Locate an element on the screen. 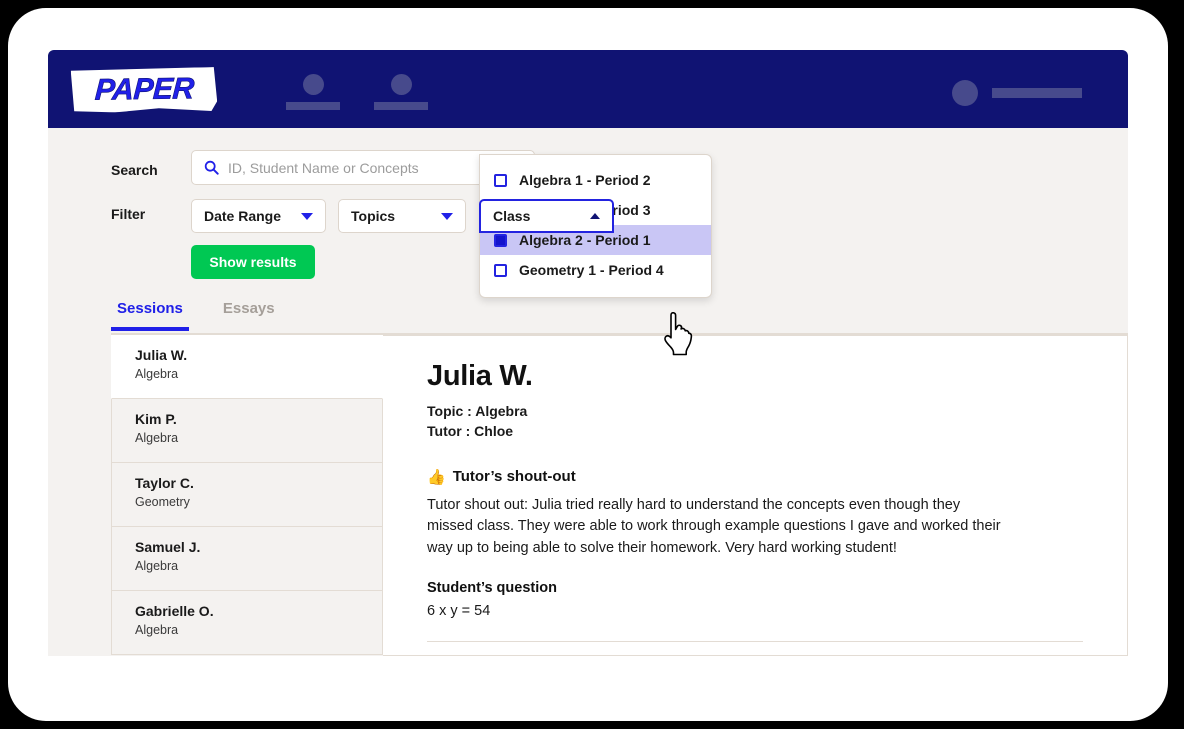 The height and width of the screenshot is (729, 1184). checkbox-checked-icon is located at coordinates (500, 240).